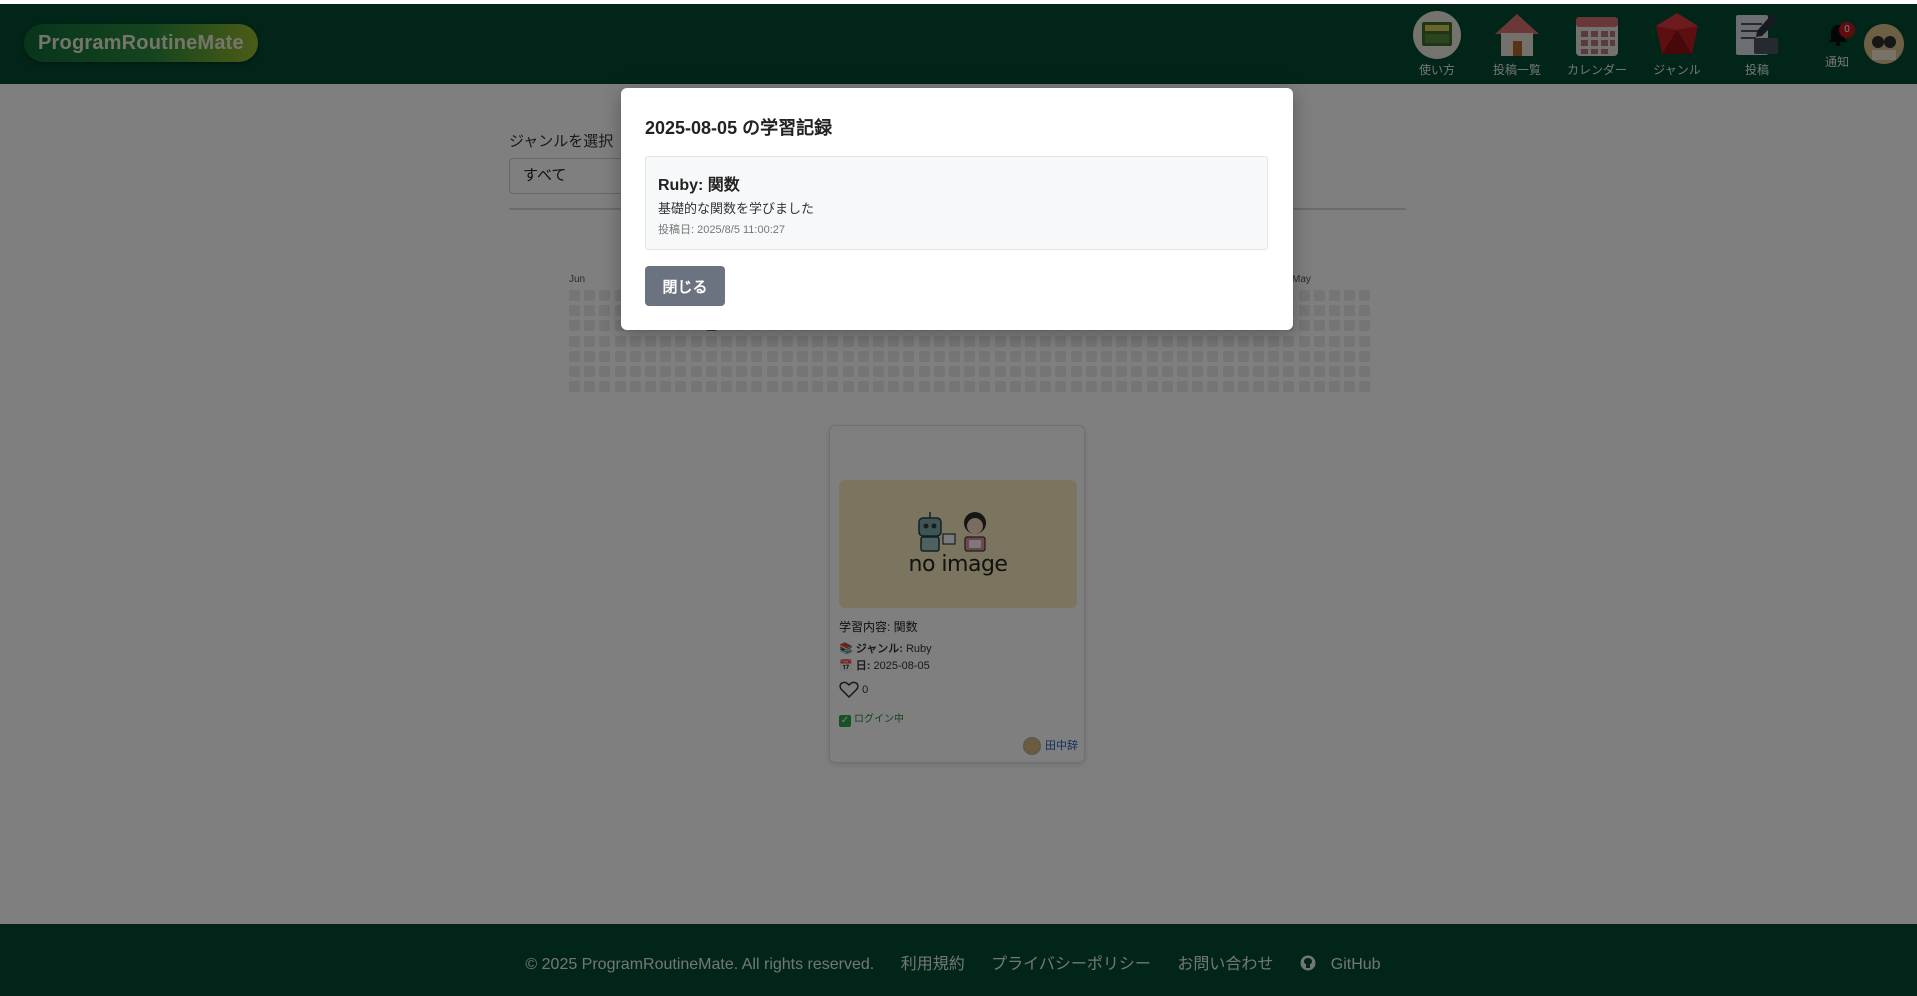  What do you see at coordinates (739, 128) in the screenshot?
I see `modal-title: 2025-08-05 の学習記録` at bounding box center [739, 128].